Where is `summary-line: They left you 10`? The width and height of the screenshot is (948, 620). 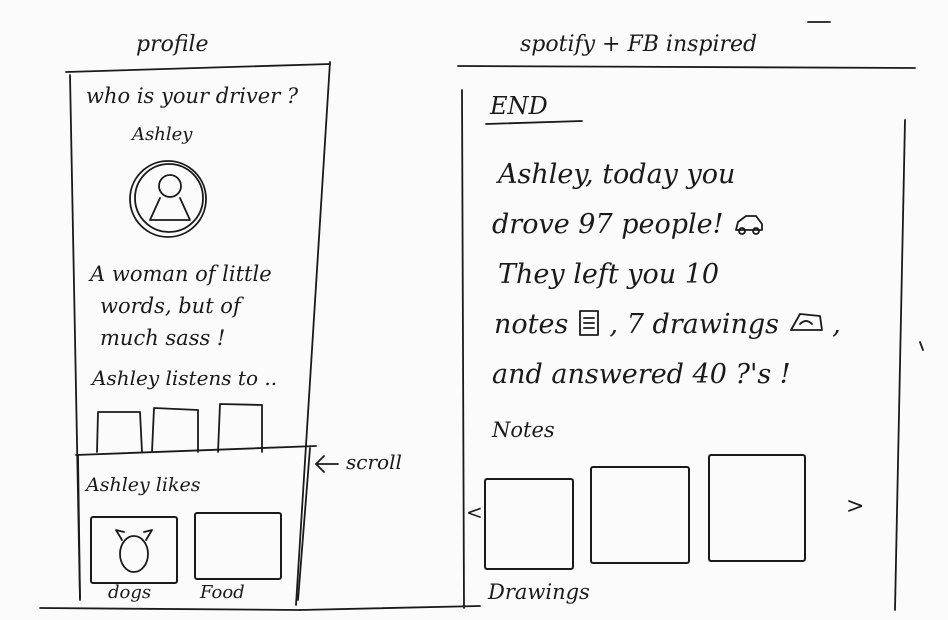 summary-line: They left you 10 is located at coordinates (609, 274).